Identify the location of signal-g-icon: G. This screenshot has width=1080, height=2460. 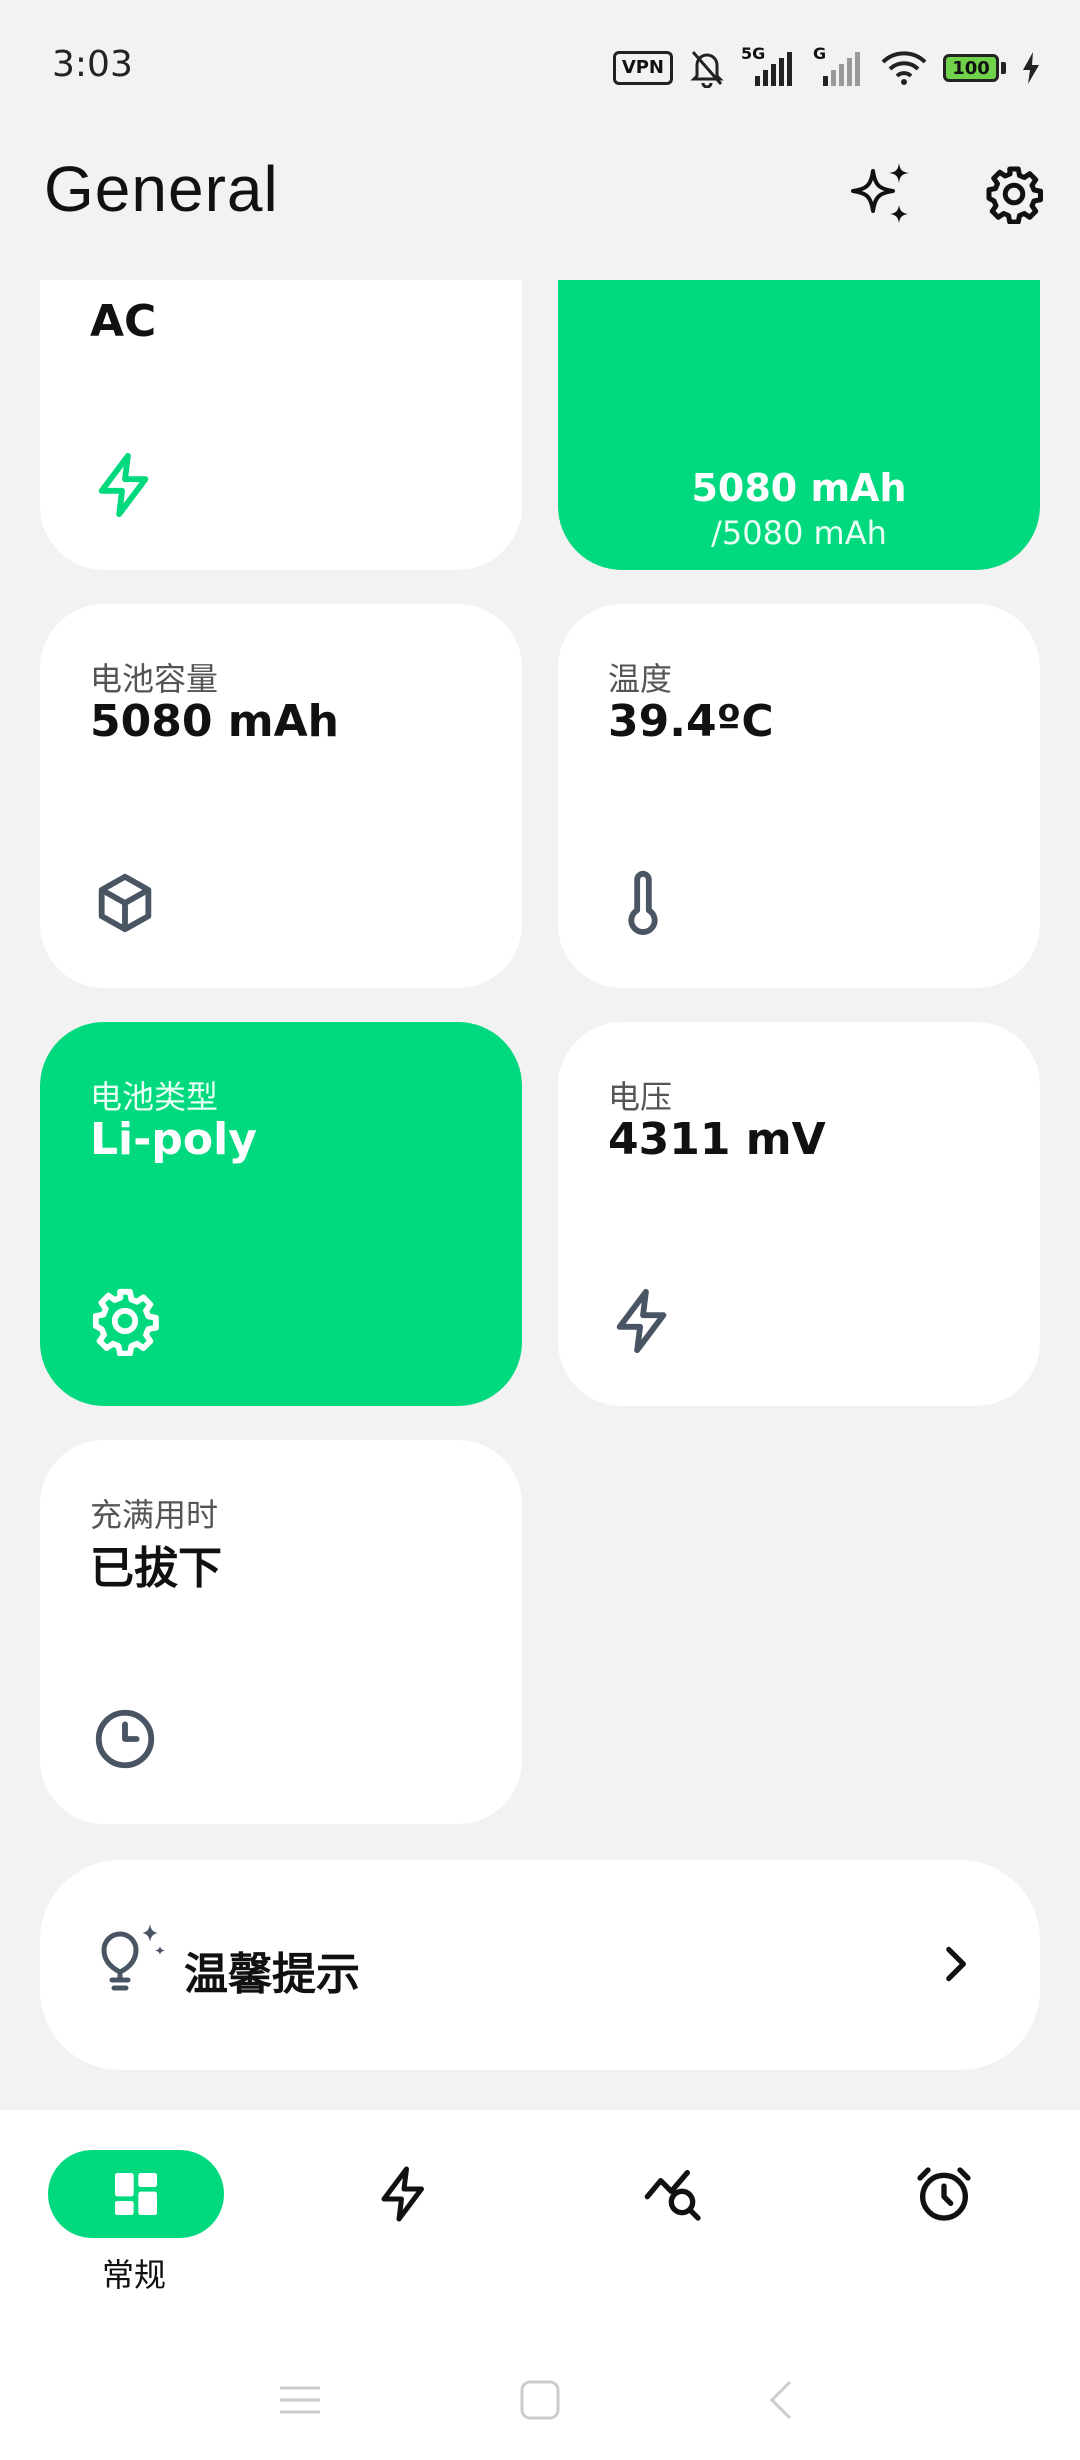
(839, 66).